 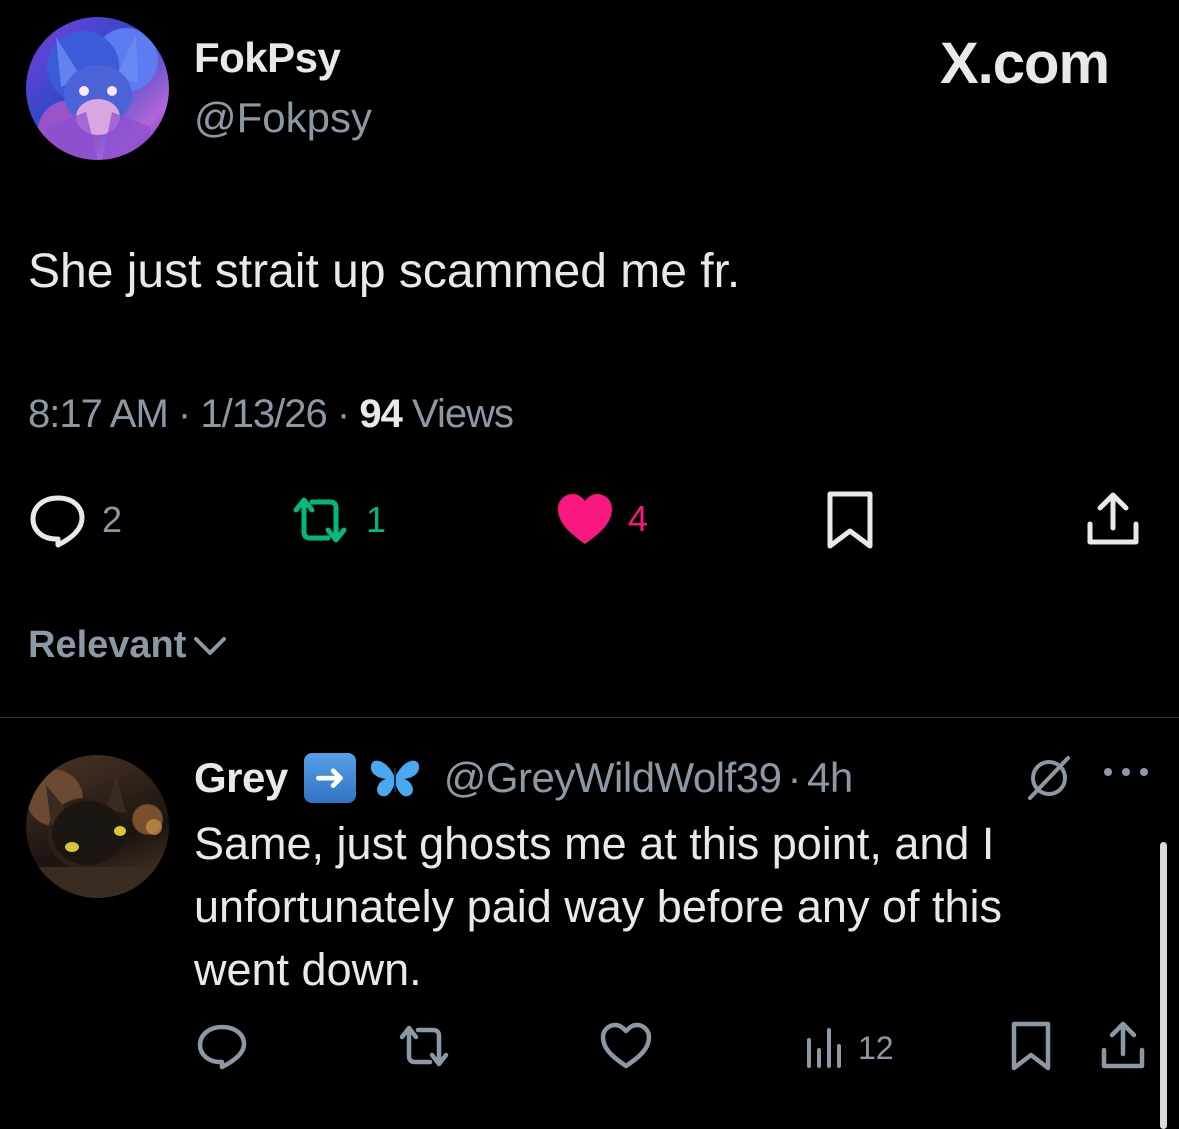 I want to click on reply-share-button, so click(x=1123, y=1046).